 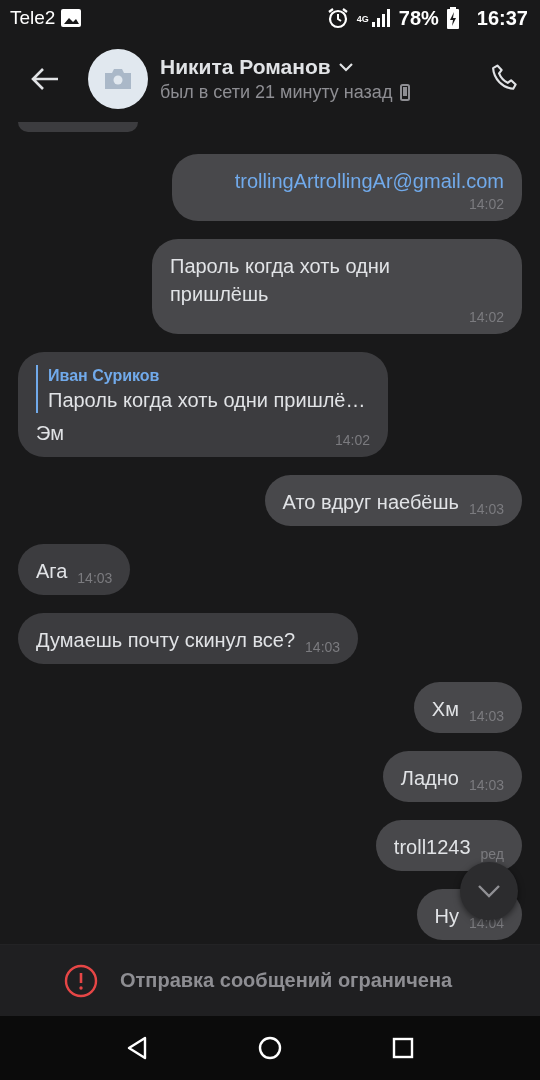 I want to click on alarm-icon, so click(x=337, y=18).